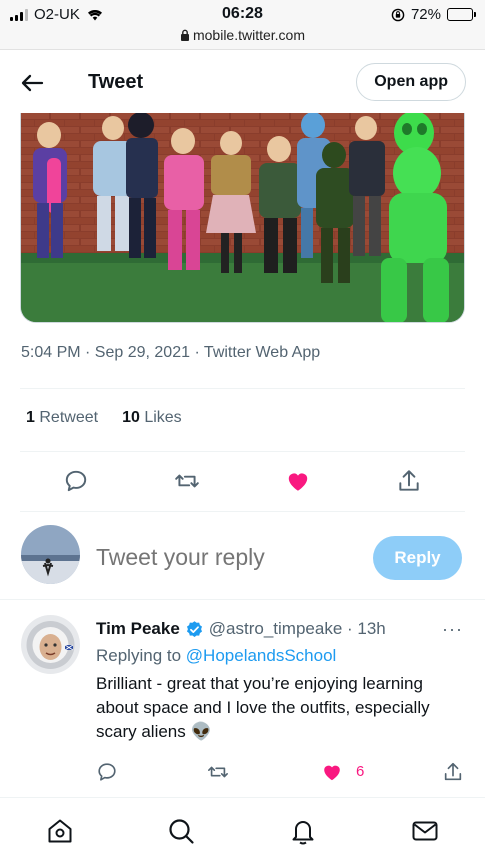 This screenshot has height=863, width=485. I want to click on reply-tweet-actions: 6, so click(281, 773).